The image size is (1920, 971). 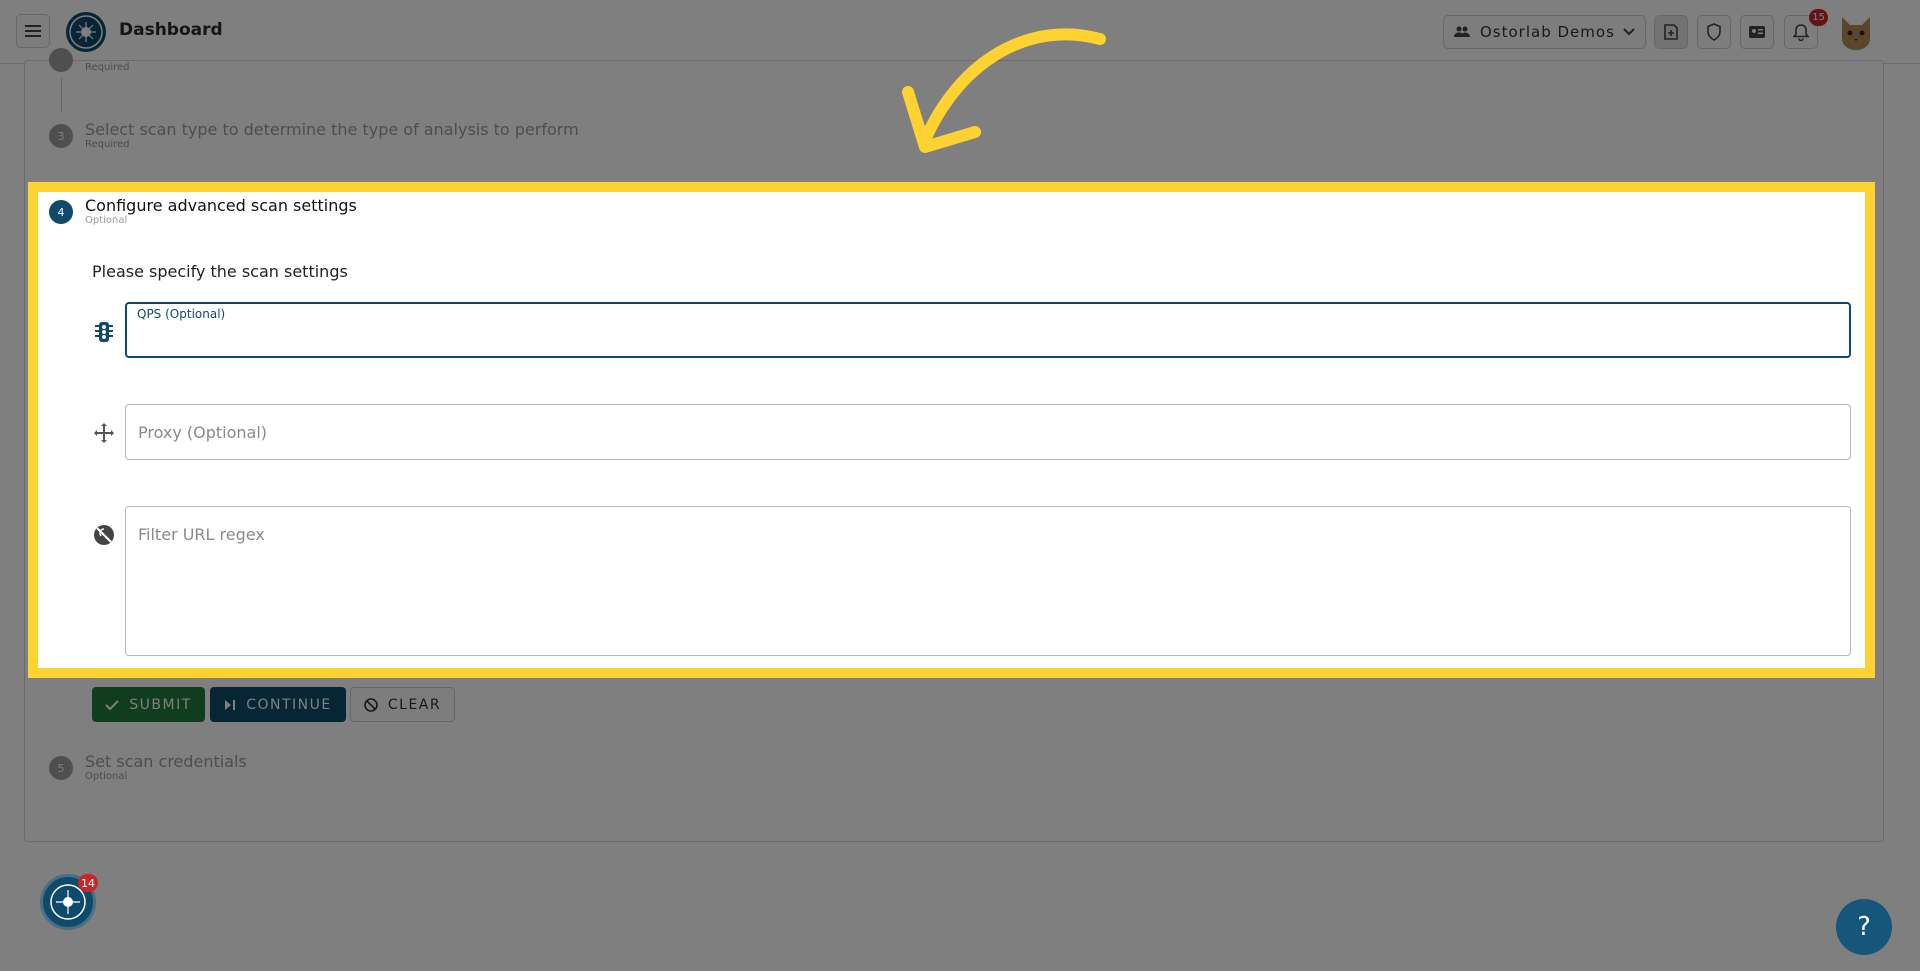 I want to click on step-2-subtitle: Required, so click(x=107, y=67).